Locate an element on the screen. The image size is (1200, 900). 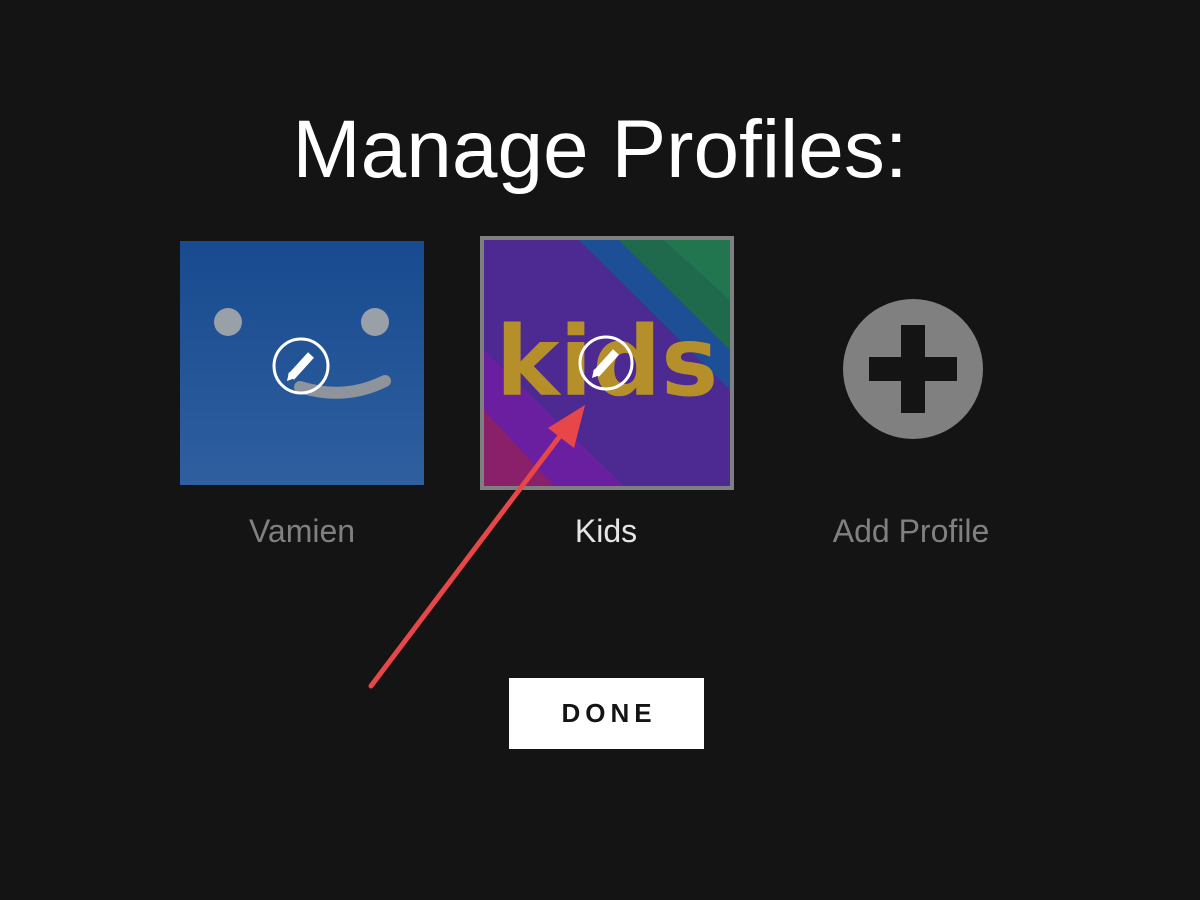
add-profile-button is located at coordinates (913, 369).